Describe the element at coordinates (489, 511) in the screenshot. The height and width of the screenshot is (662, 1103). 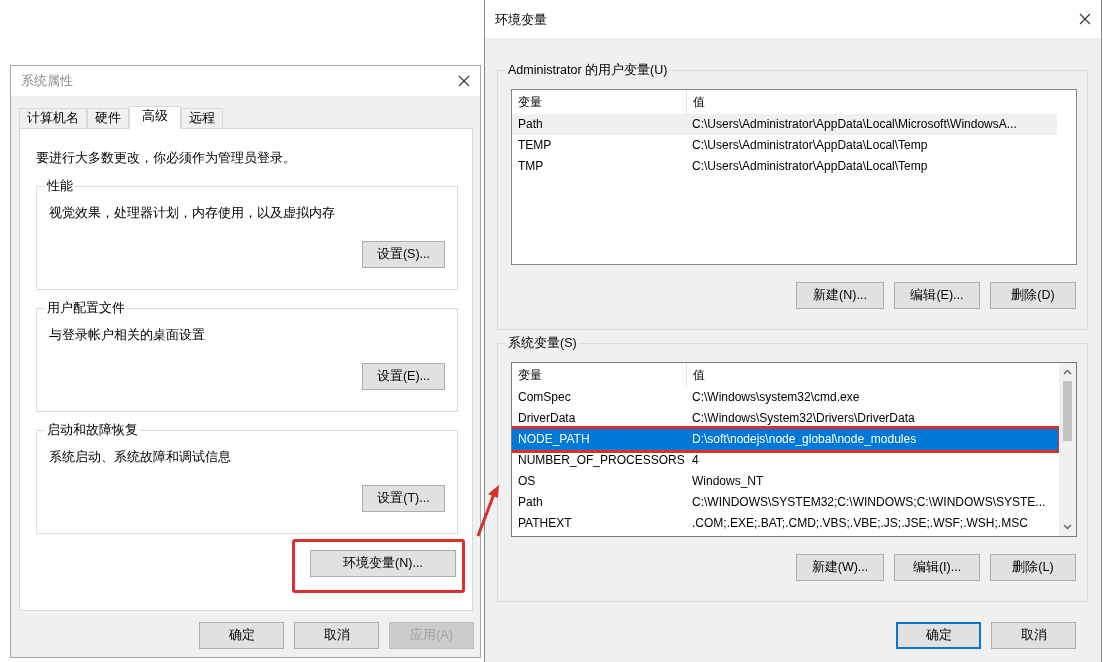
I see `annotation-arrow` at that location.